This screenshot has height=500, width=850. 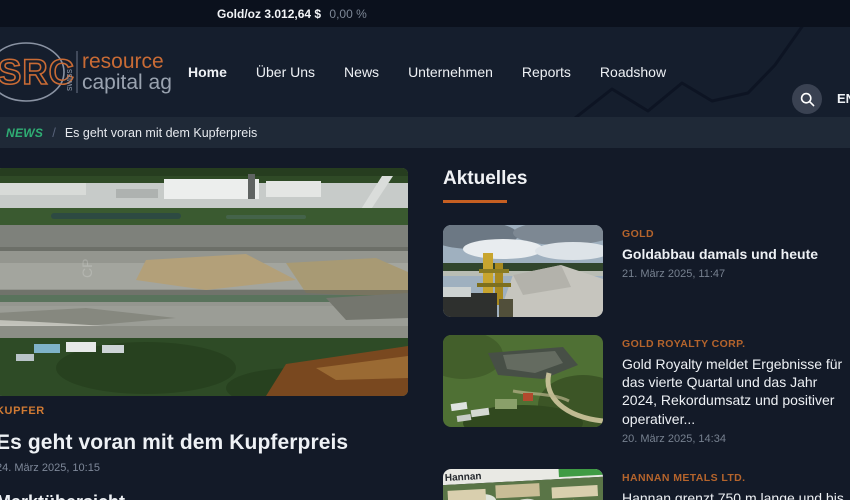 I want to click on svg-text: CP, so click(x=87, y=268).